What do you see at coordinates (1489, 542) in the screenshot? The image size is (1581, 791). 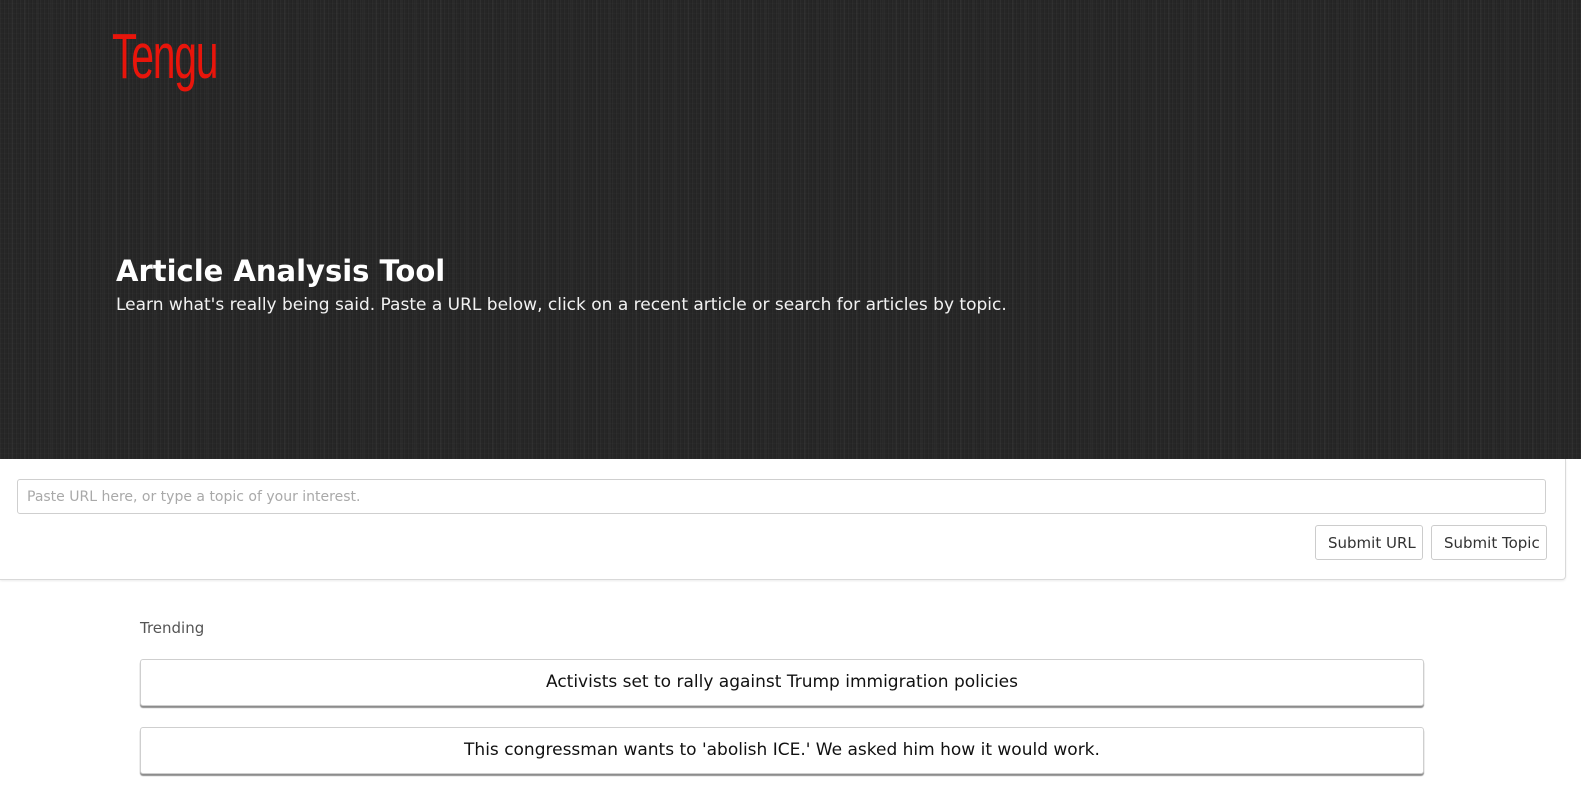 I see `submit-topic-button: Submit Topic` at bounding box center [1489, 542].